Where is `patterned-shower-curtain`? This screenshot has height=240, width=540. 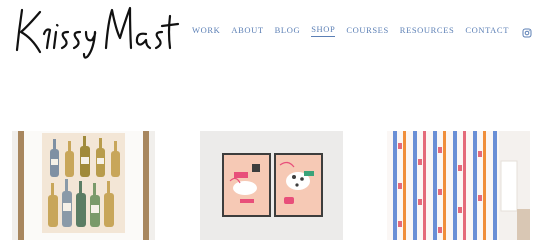
patterned-shower-curtain is located at coordinates (458, 185).